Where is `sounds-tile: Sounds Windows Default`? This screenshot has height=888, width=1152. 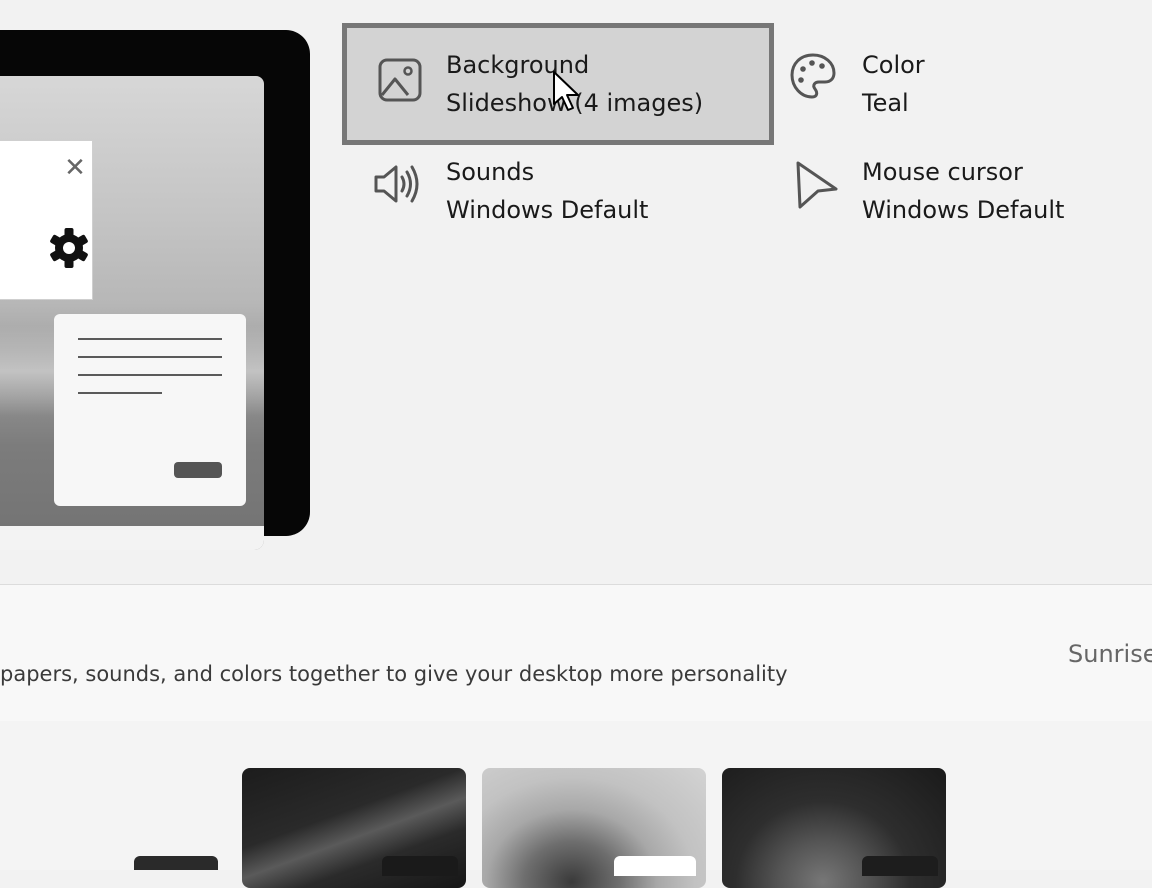
sounds-tile: Sounds Windows Default is located at coordinates (558, 206).